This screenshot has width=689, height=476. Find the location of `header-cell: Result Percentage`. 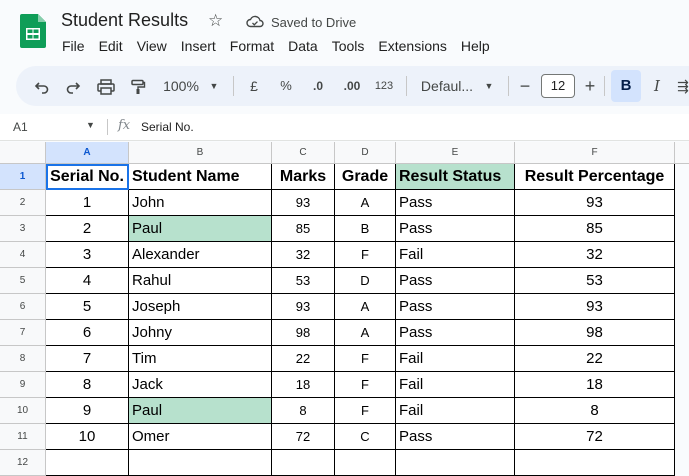

header-cell: Result Percentage is located at coordinates (595, 177).